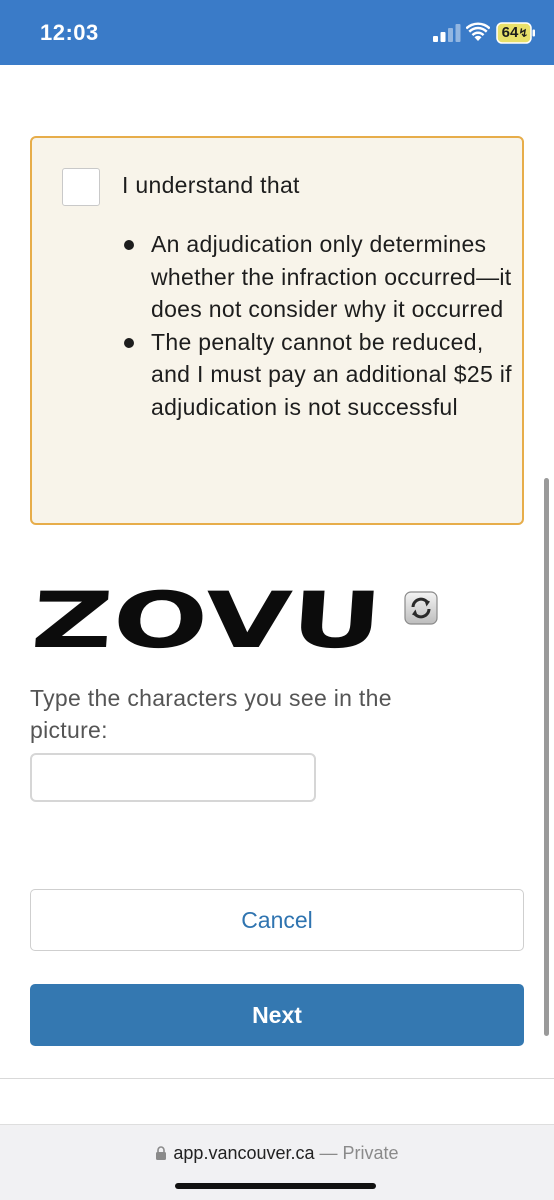 The height and width of the screenshot is (1200, 554). I want to click on status-time: 12:03, so click(69, 32).